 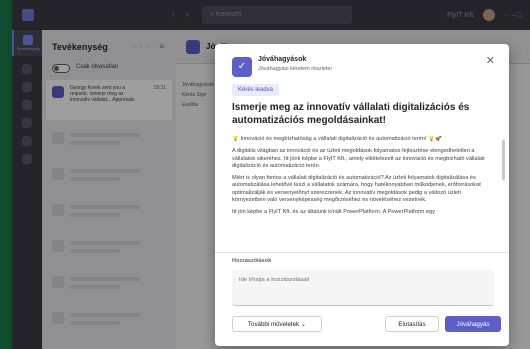 I want to click on comments-label: Hozzászólások, so click(x=252, y=261).